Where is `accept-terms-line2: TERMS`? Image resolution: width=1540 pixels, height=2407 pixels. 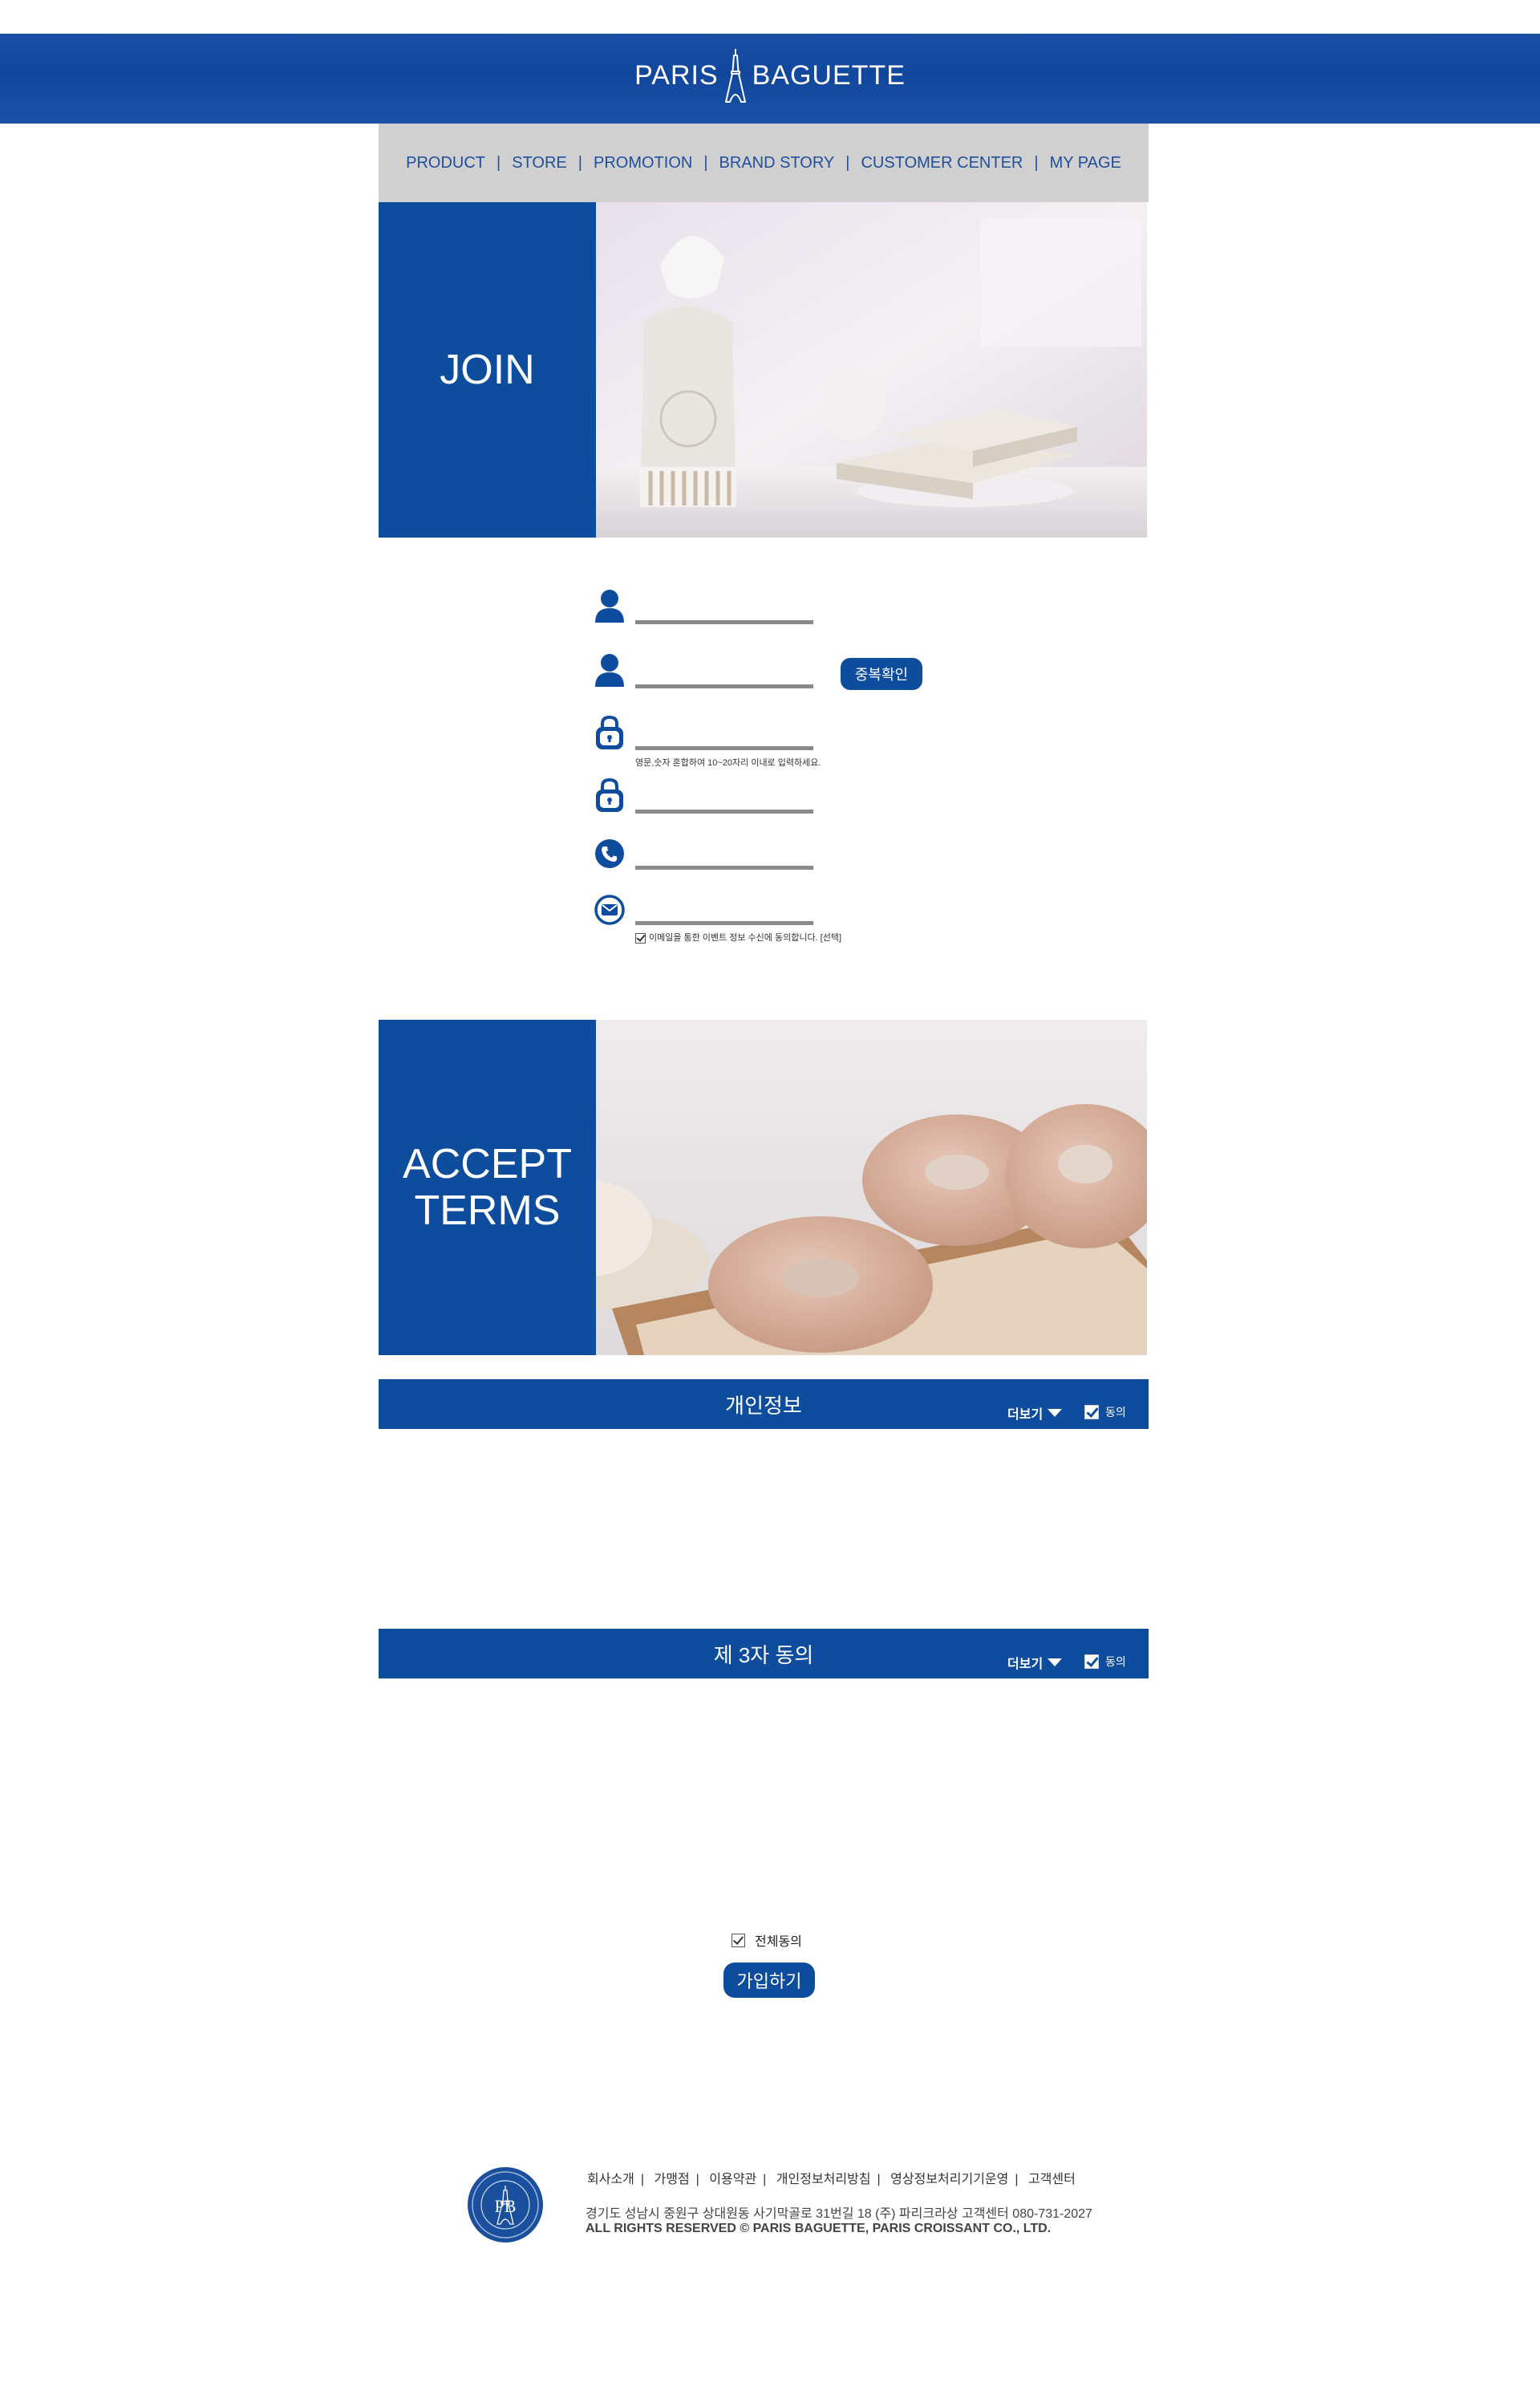 accept-terms-line2: TERMS is located at coordinates (488, 1210).